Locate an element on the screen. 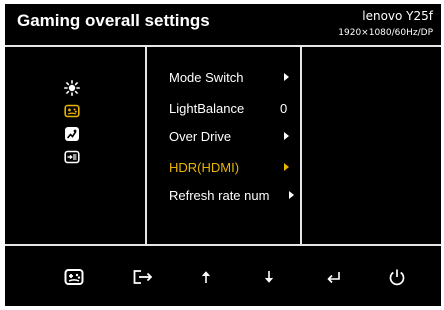  exit-icon is located at coordinates (143, 277).